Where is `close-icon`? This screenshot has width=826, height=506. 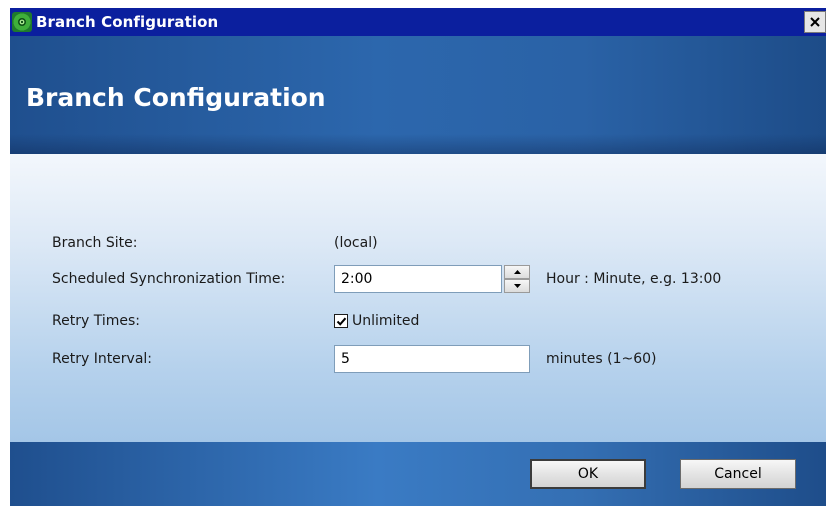 close-icon is located at coordinates (815, 22).